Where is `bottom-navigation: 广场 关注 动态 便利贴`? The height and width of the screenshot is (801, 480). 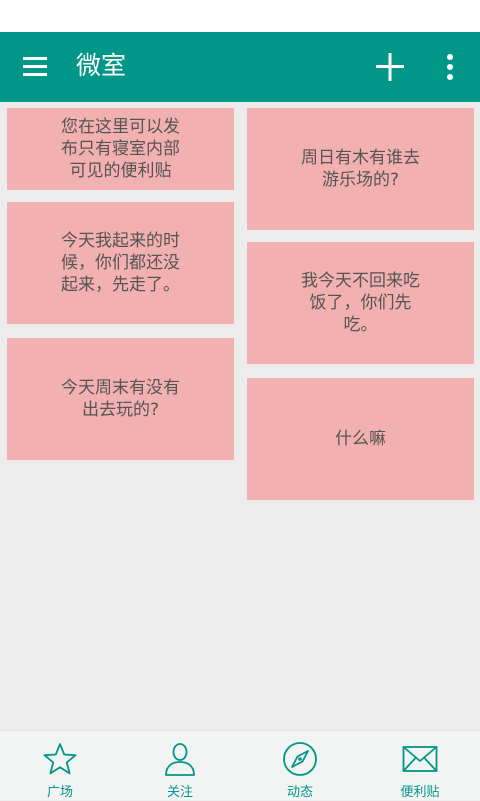
bottom-navigation: 广场 关注 动态 便利贴 is located at coordinates (240, 765).